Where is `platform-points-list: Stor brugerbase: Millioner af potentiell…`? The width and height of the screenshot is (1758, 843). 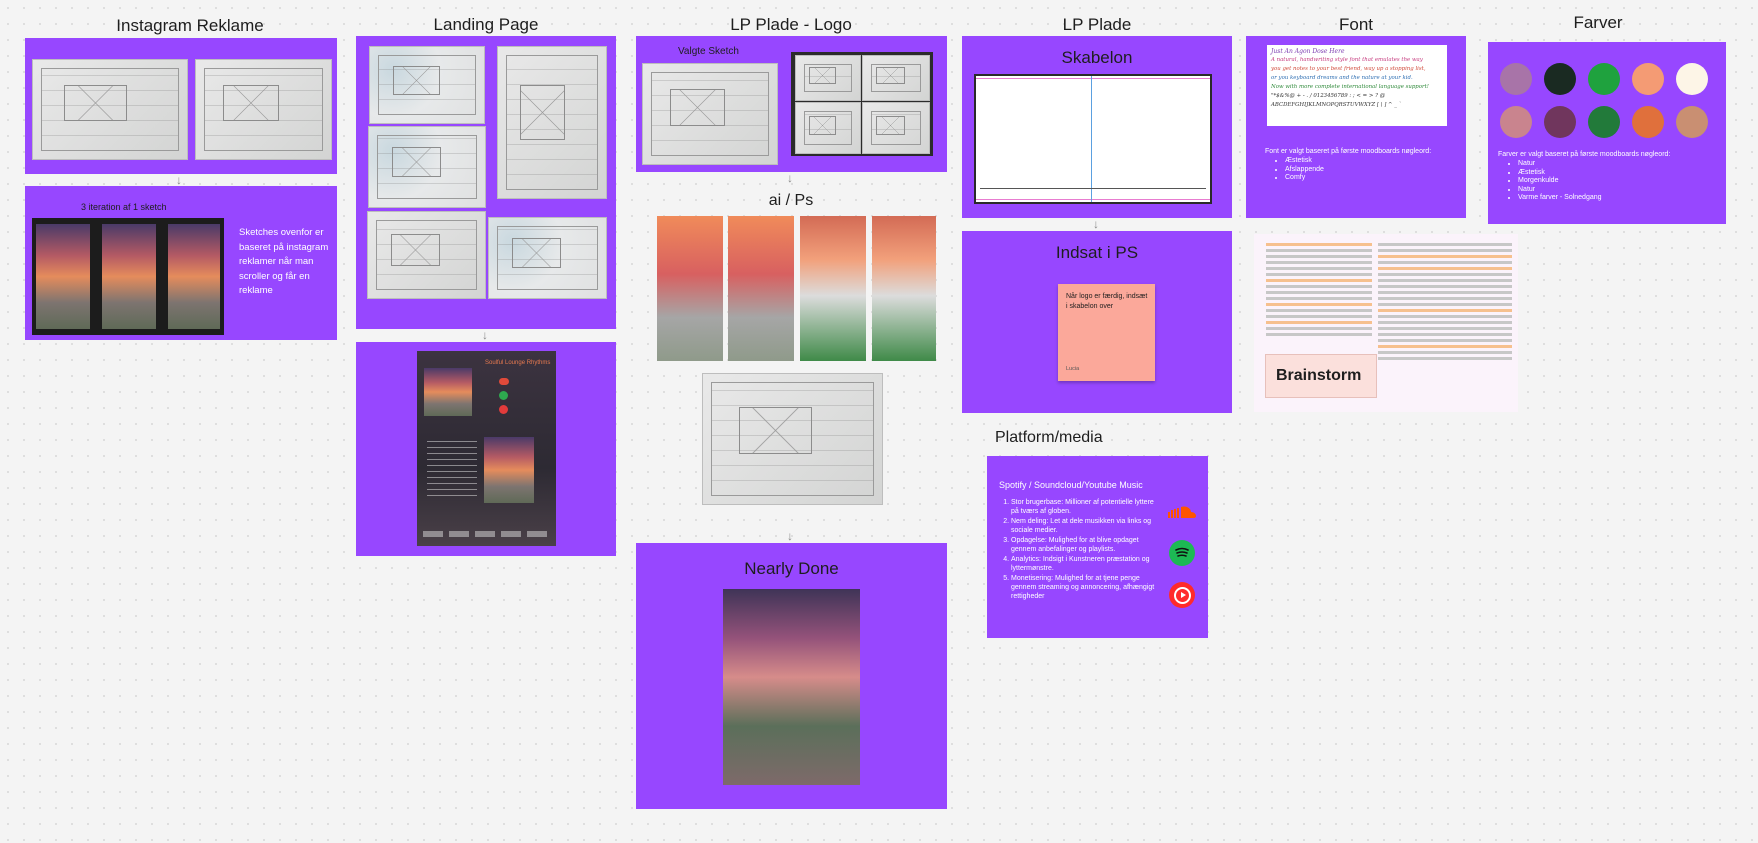 platform-points-list: Stor brugerbase: Millioner af potentiell… is located at coordinates (1080, 550).